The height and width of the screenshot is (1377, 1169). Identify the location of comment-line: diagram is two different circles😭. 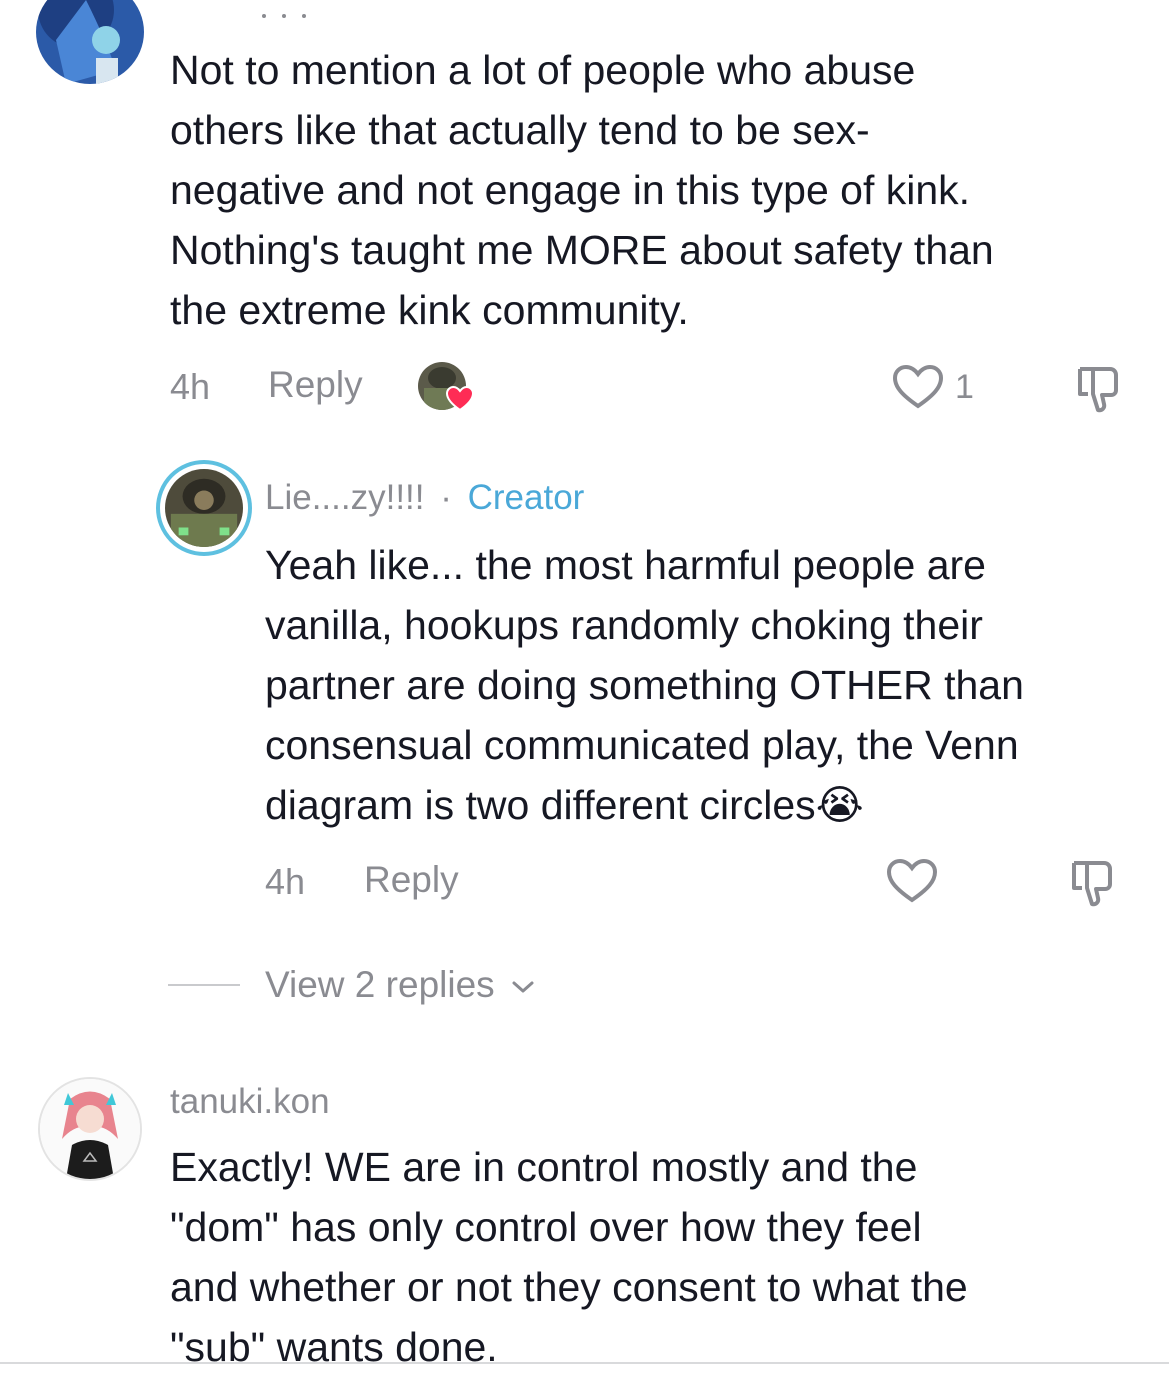
(564, 805).